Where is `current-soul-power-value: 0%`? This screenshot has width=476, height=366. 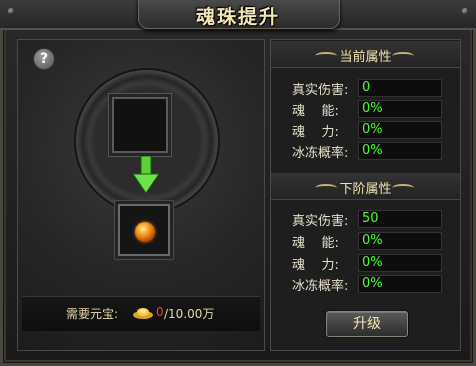
current-soul-power-value: 0% is located at coordinates (372, 129).